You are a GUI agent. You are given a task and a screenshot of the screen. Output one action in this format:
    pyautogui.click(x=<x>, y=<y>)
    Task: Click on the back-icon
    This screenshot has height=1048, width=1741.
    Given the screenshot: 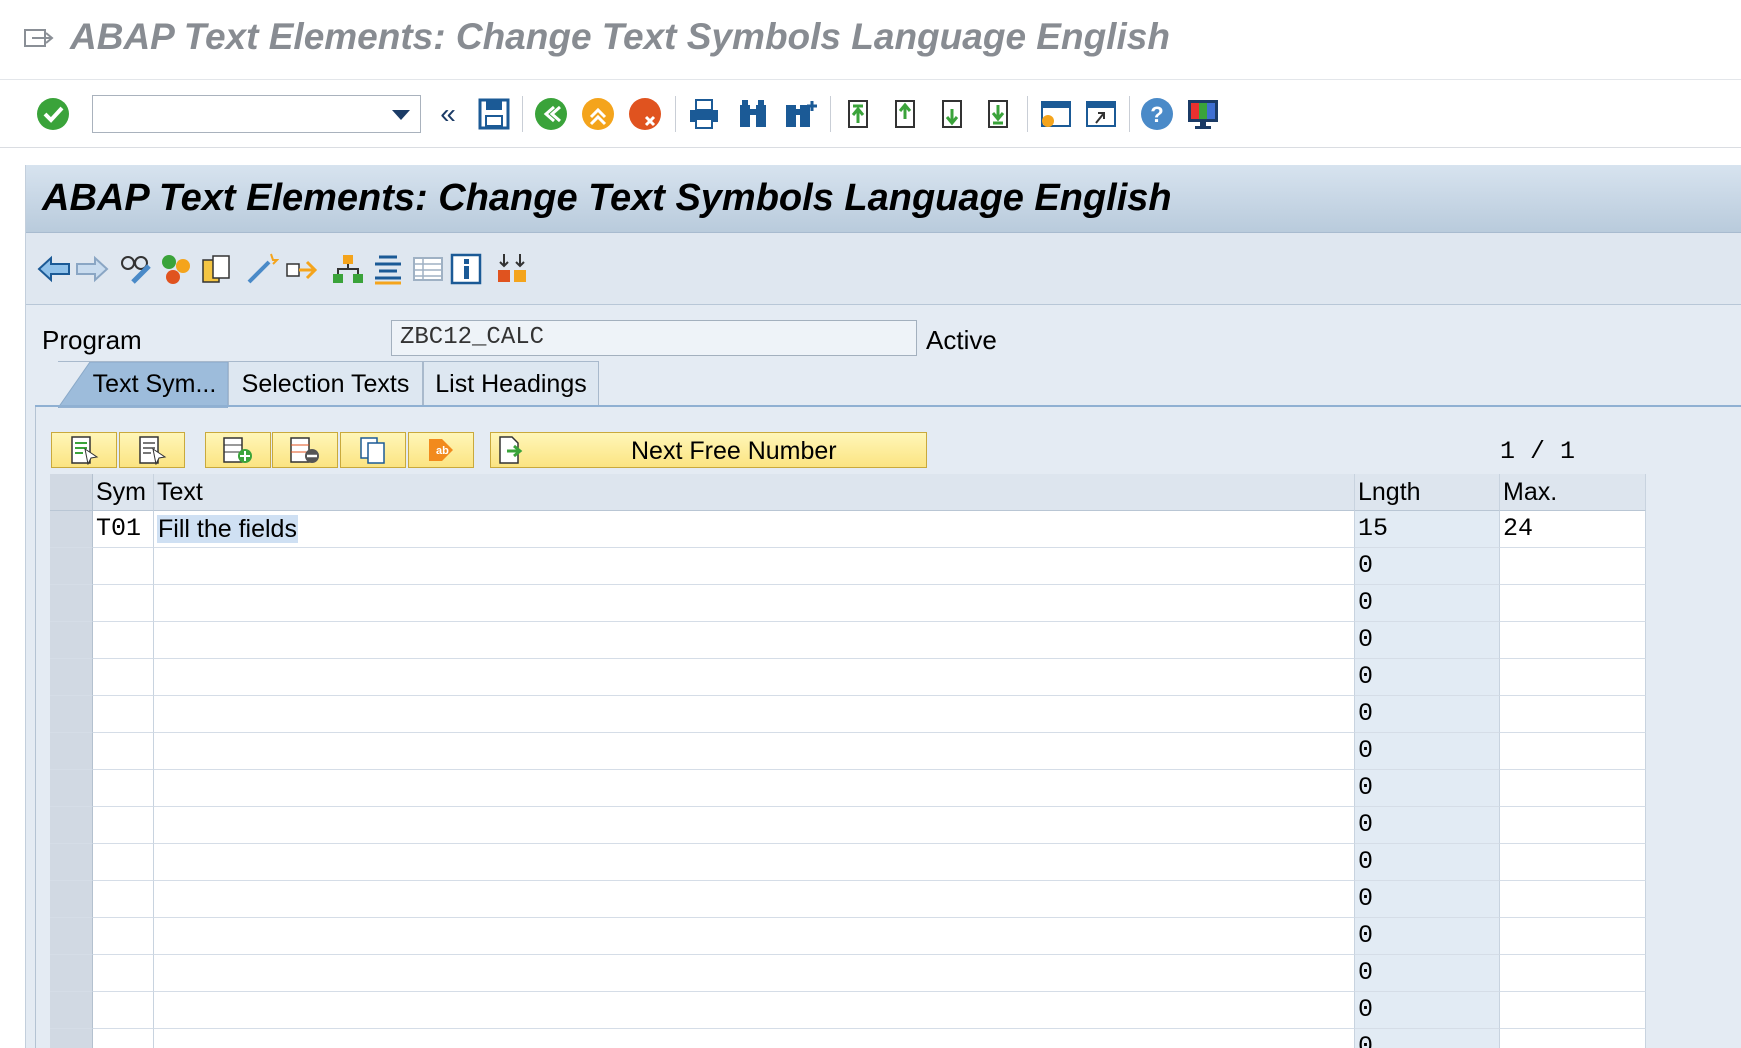 What is the action you would take?
    pyautogui.click(x=551, y=114)
    